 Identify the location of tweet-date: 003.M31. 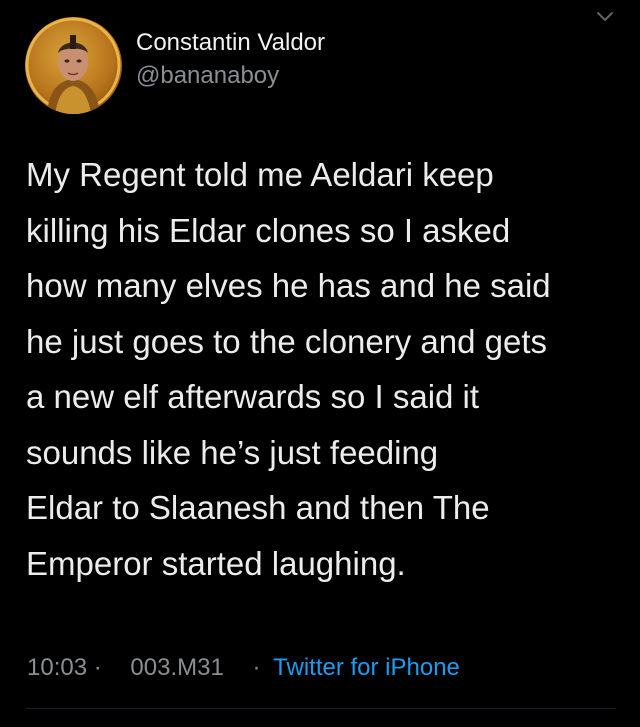
(176, 667).